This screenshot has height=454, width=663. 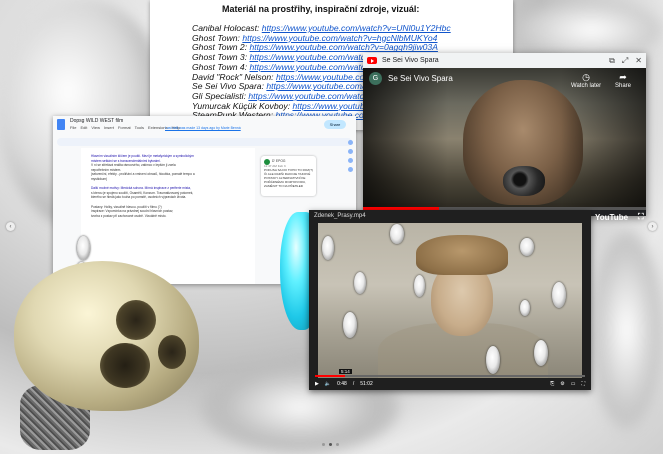 What do you see at coordinates (350, 142) in the screenshot?
I see `calendar-icon` at bounding box center [350, 142].